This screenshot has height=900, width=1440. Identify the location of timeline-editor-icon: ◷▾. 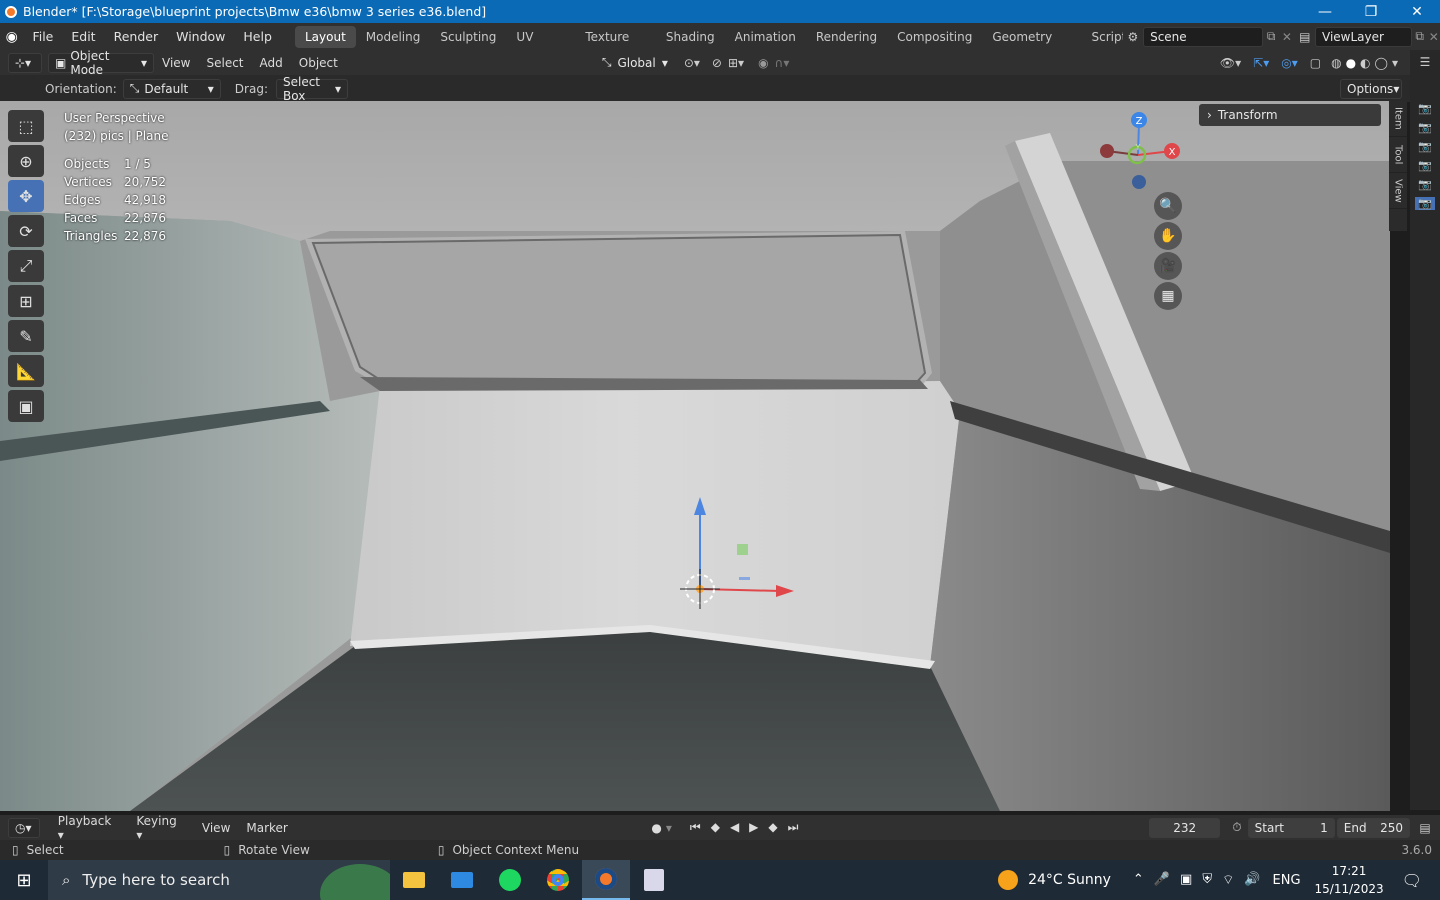
(24, 827).